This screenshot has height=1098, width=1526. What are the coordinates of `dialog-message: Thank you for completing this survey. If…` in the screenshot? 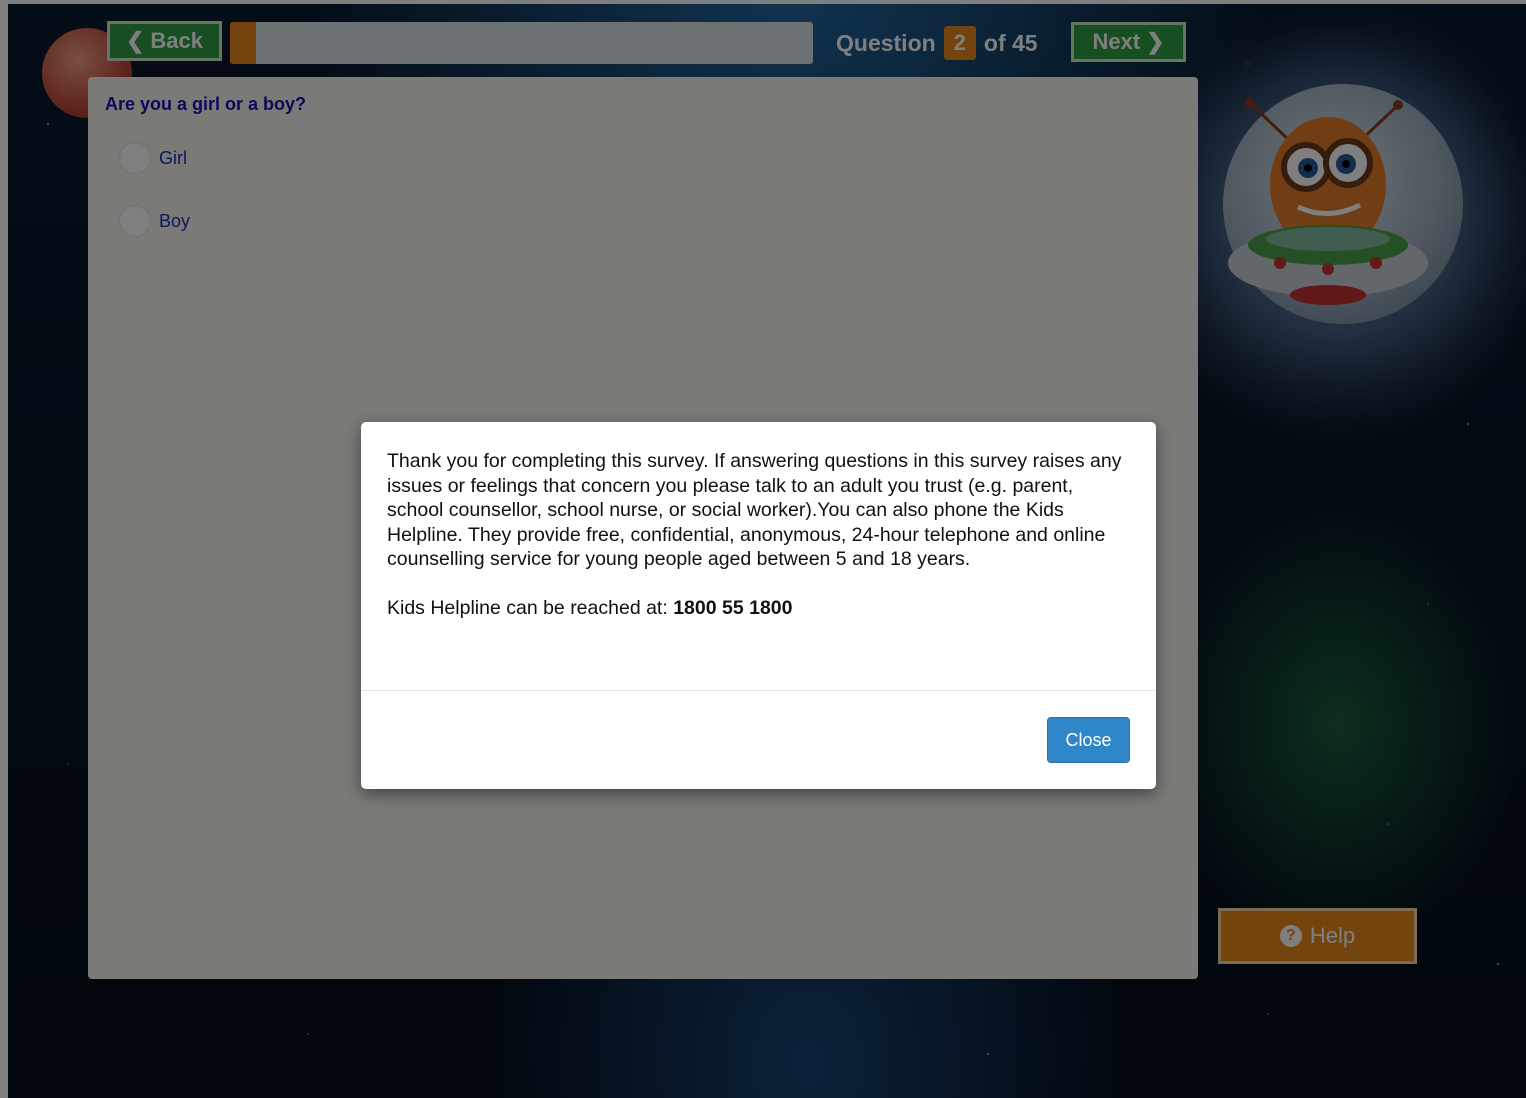 It's located at (754, 510).